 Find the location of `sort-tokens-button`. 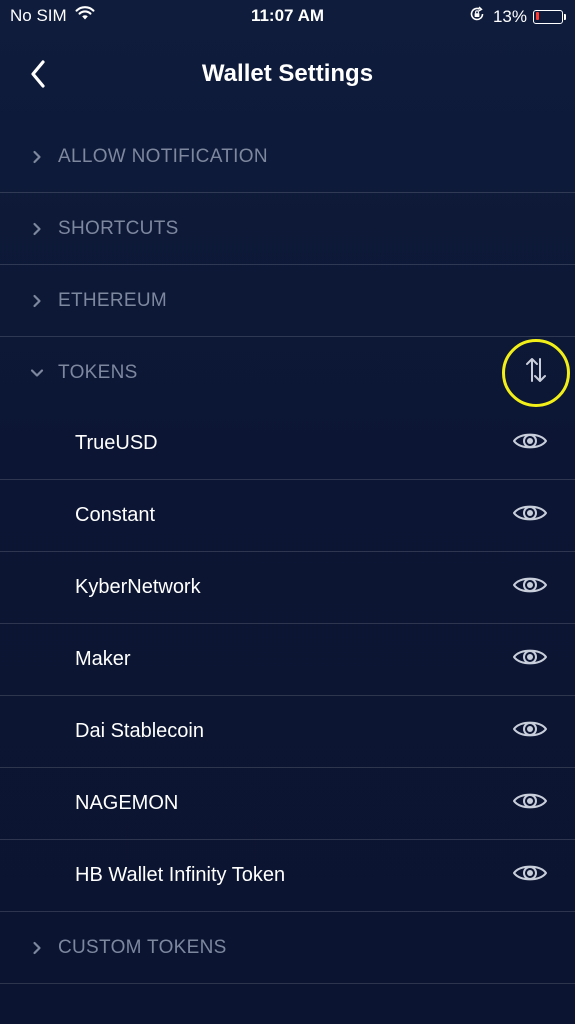

sort-tokens-button is located at coordinates (536, 372).